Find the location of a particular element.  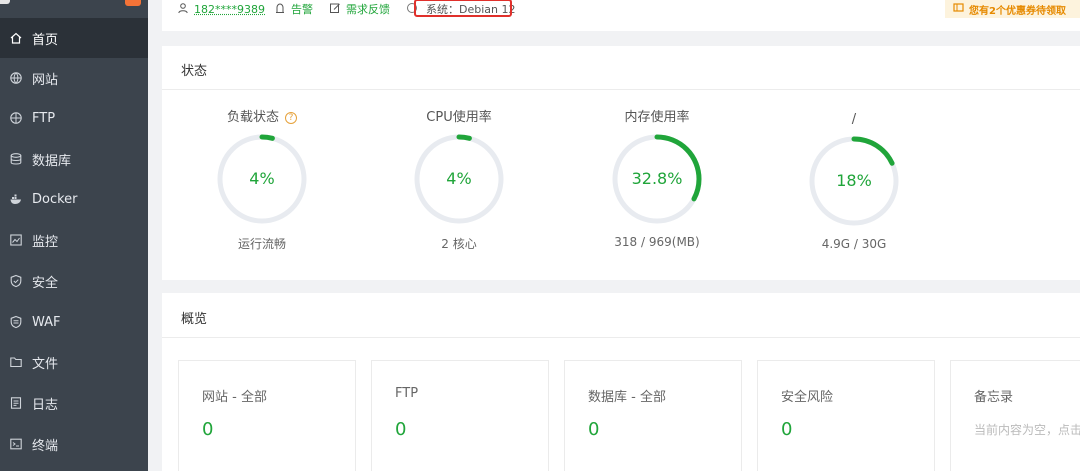

card-ftp: FTP 0 is located at coordinates (460, 415).